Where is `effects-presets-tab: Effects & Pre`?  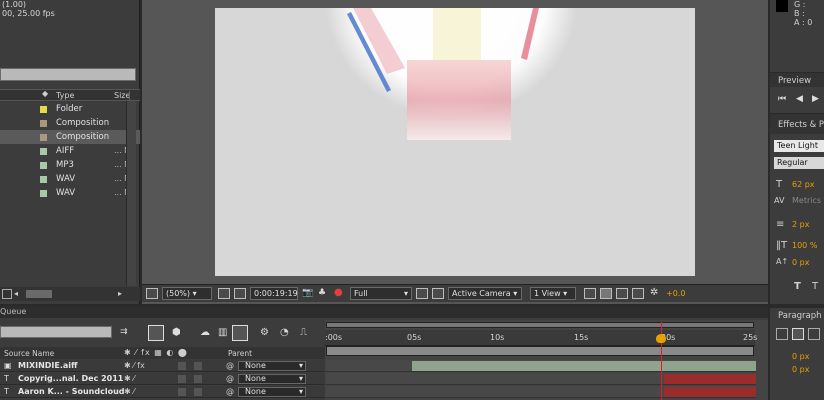
effects-presets-tab: Effects & Pre is located at coordinates (797, 124).